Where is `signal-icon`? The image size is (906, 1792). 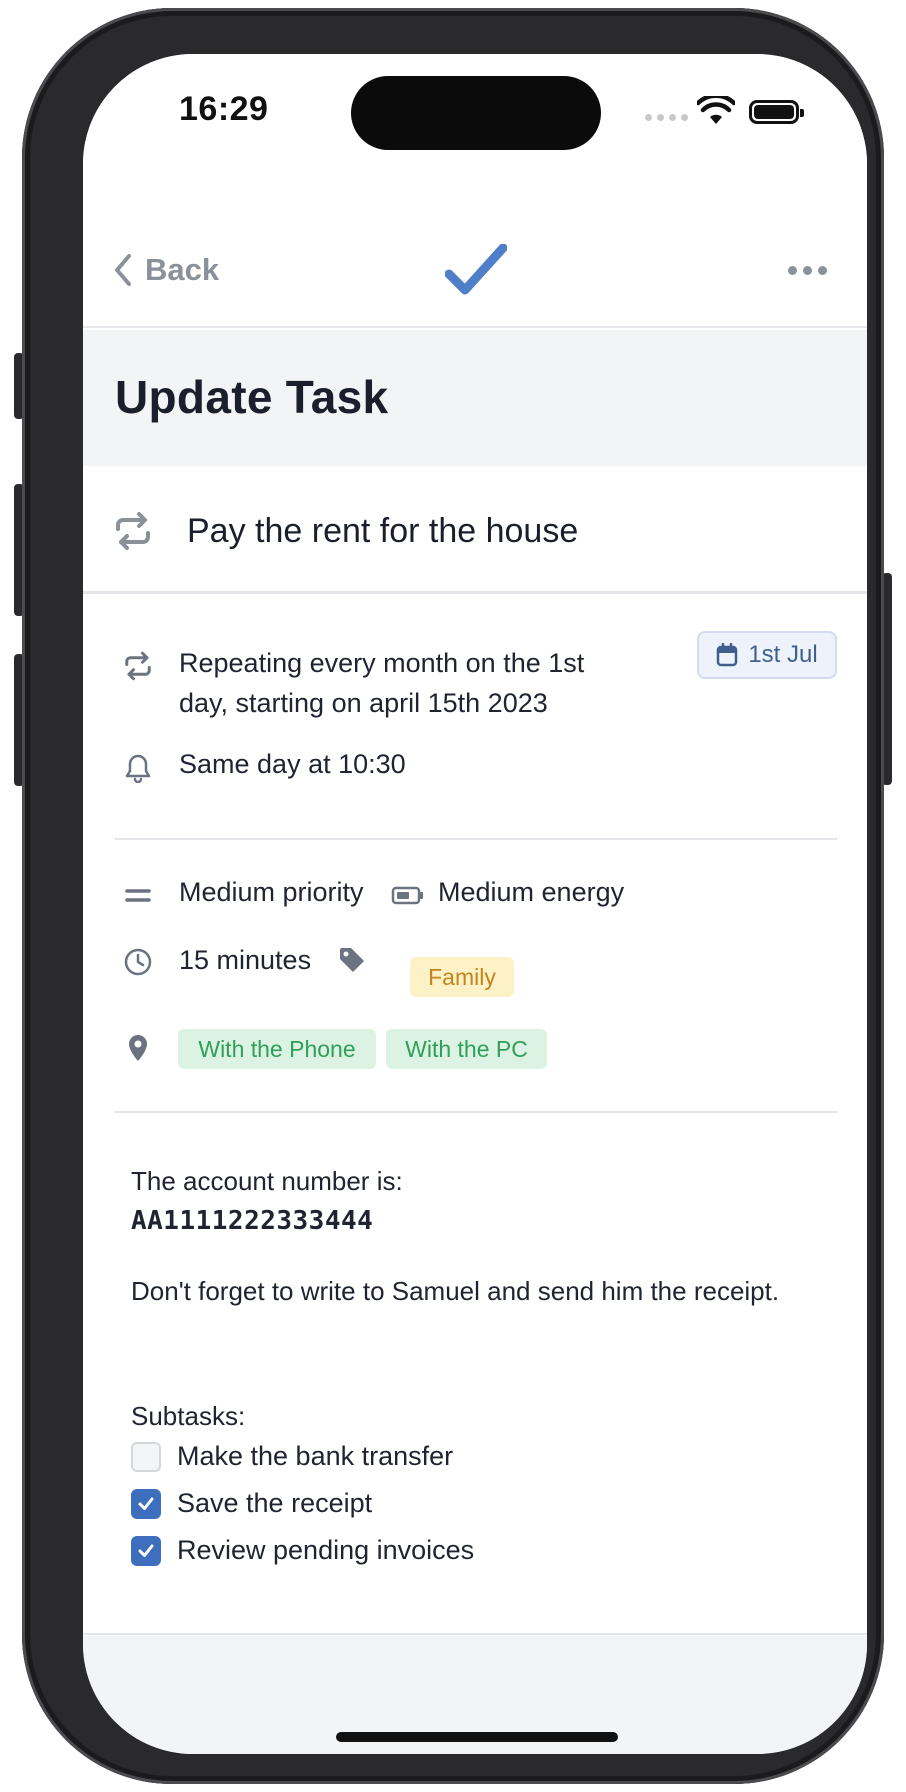
signal-icon is located at coordinates (666, 117).